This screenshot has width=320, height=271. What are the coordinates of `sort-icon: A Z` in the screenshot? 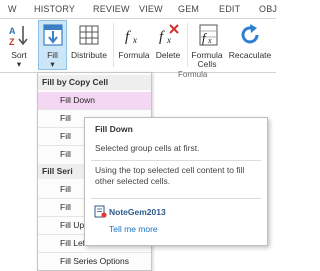 It's located at (19, 36).